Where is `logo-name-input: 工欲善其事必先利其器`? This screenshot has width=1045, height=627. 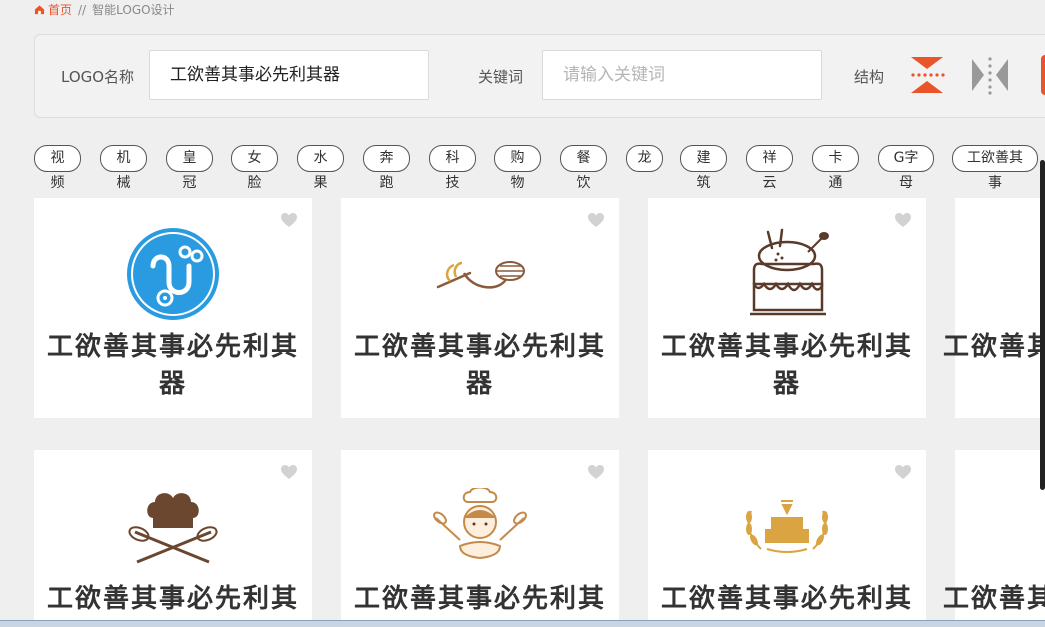 logo-name-input: 工欲善其事必先利其器 is located at coordinates (289, 75).